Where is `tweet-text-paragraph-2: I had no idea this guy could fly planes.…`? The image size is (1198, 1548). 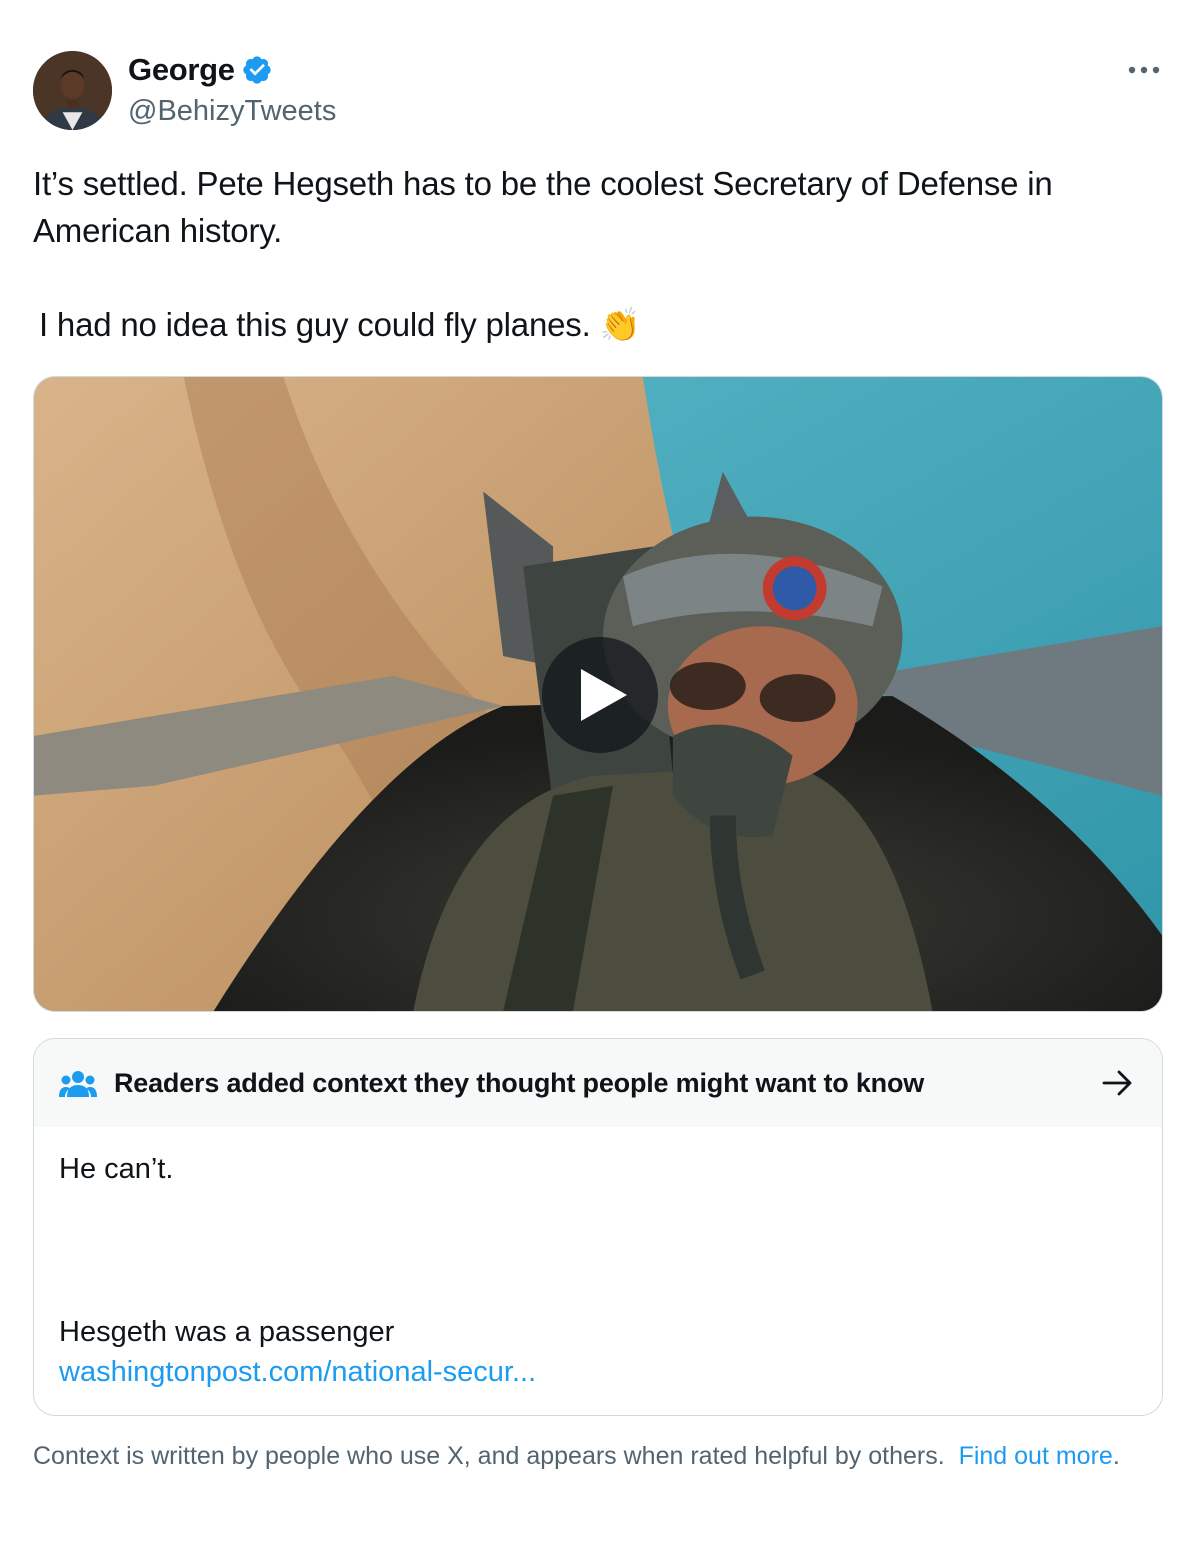
tweet-text-paragraph-2: I had no idea this guy could fly planes.… is located at coordinates (340, 324).